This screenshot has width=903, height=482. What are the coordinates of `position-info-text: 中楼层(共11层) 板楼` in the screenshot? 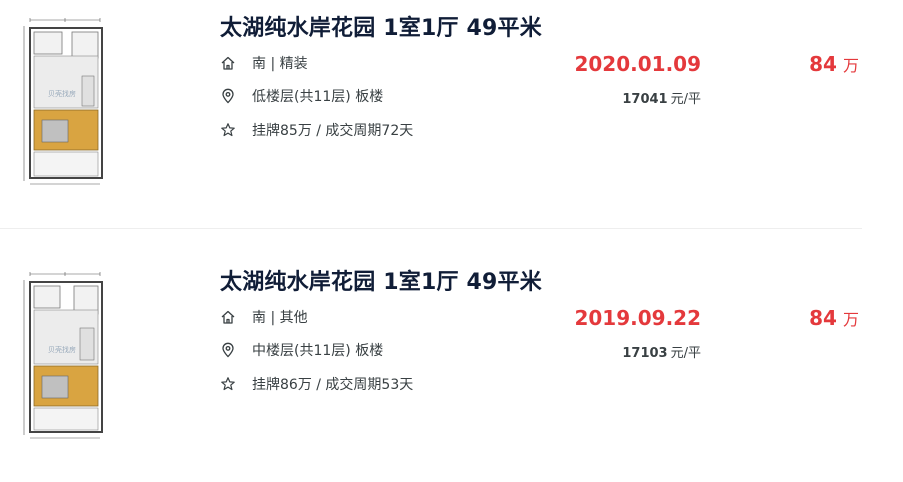 It's located at (318, 351).